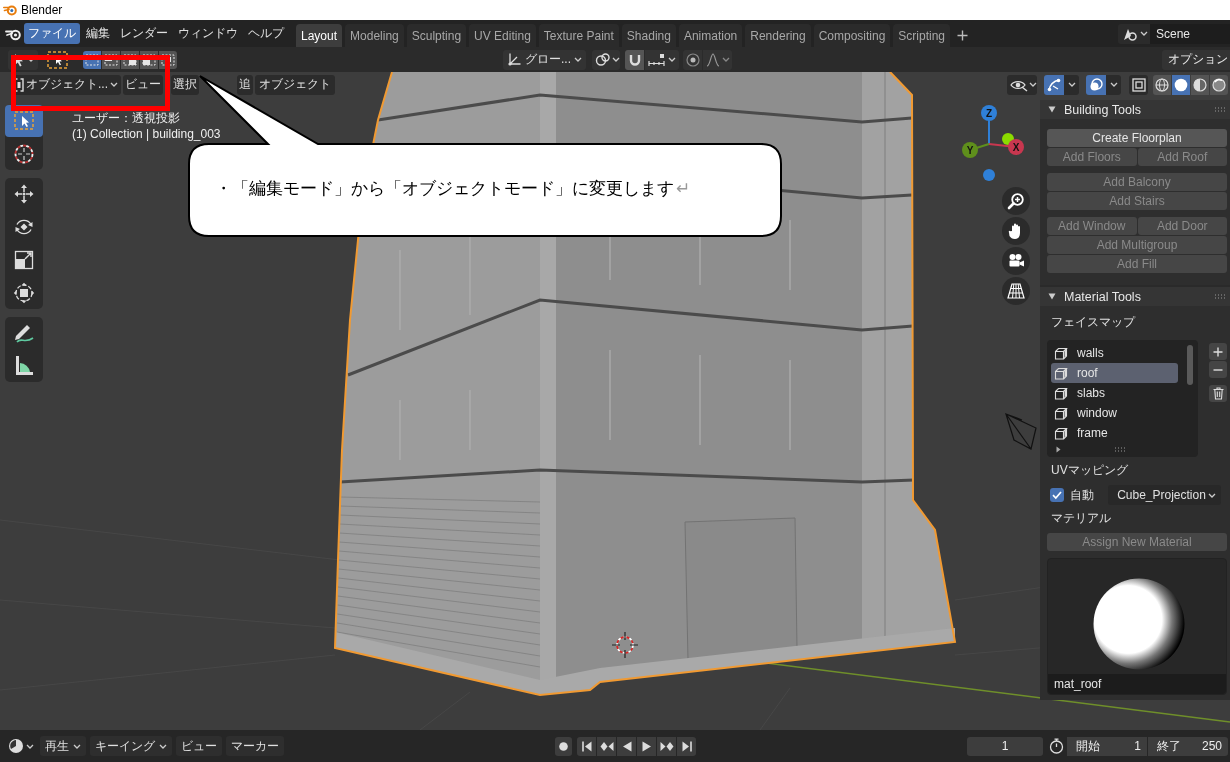  I want to click on stopwatch-icon, so click(1056, 746).